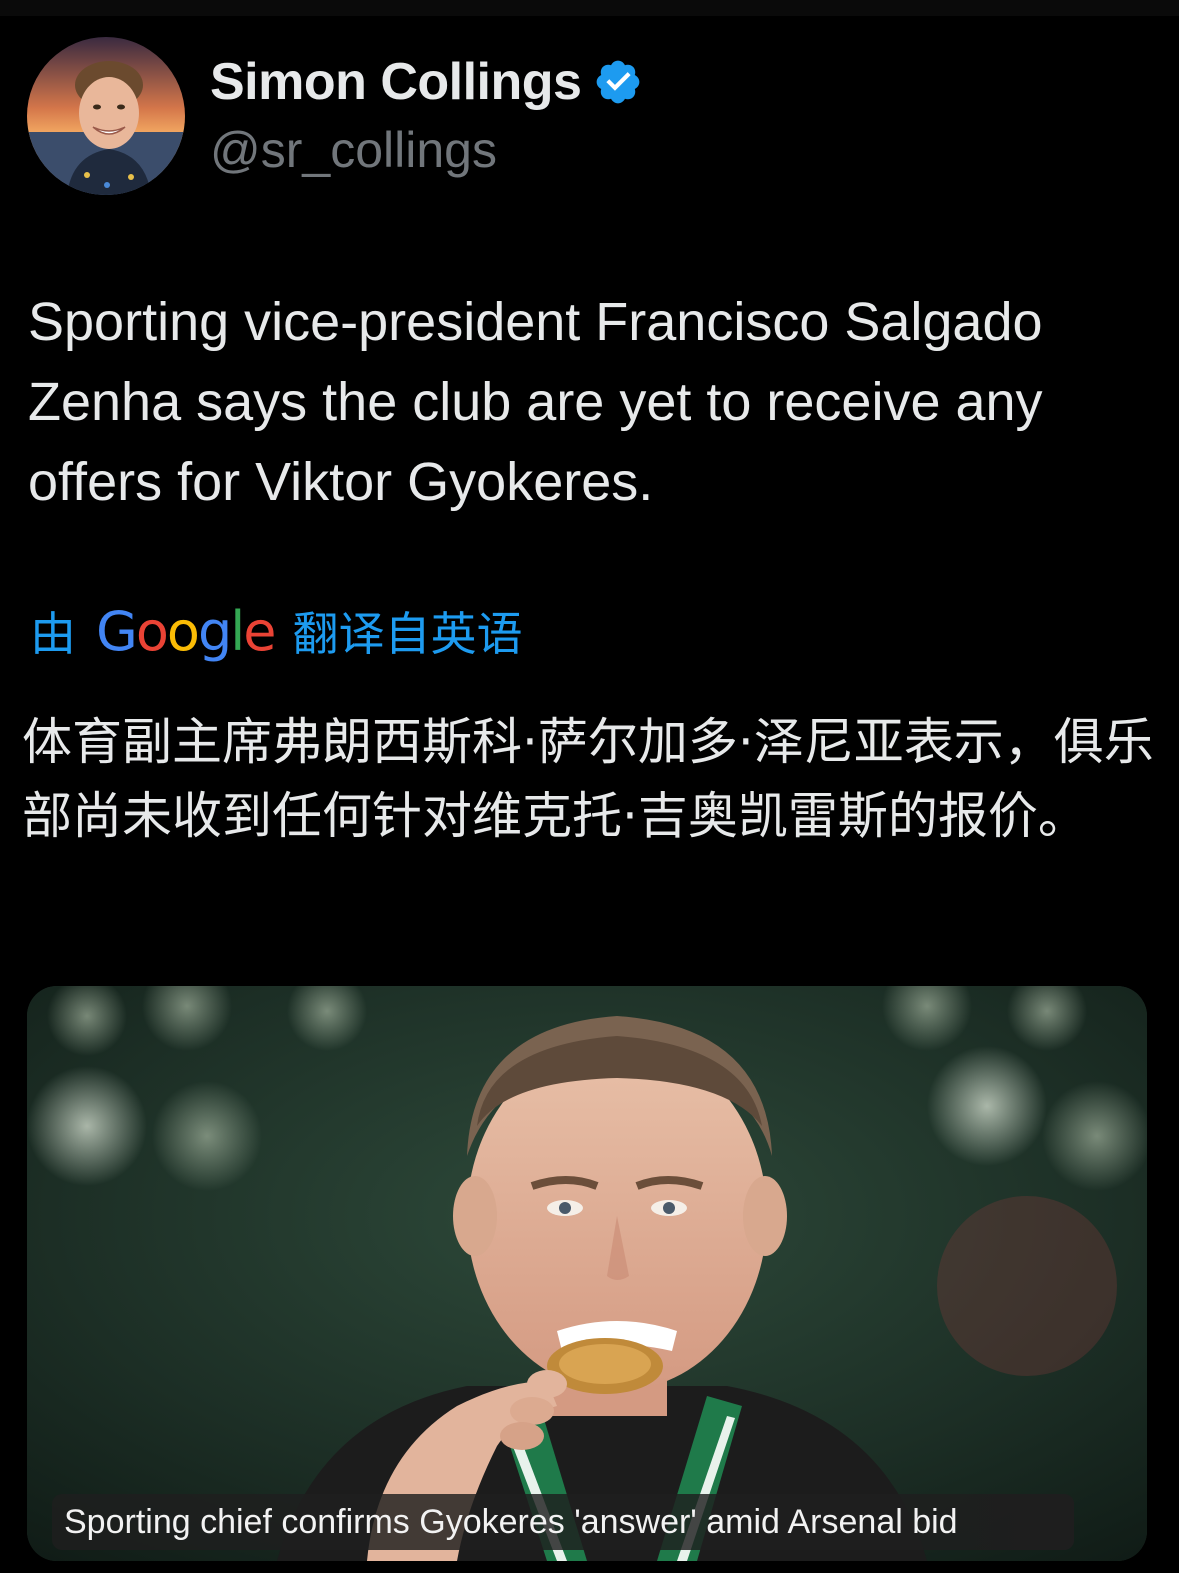 This screenshot has width=1179, height=1573. Describe the element at coordinates (106, 116) in the screenshot. I see `avatar` at that location.